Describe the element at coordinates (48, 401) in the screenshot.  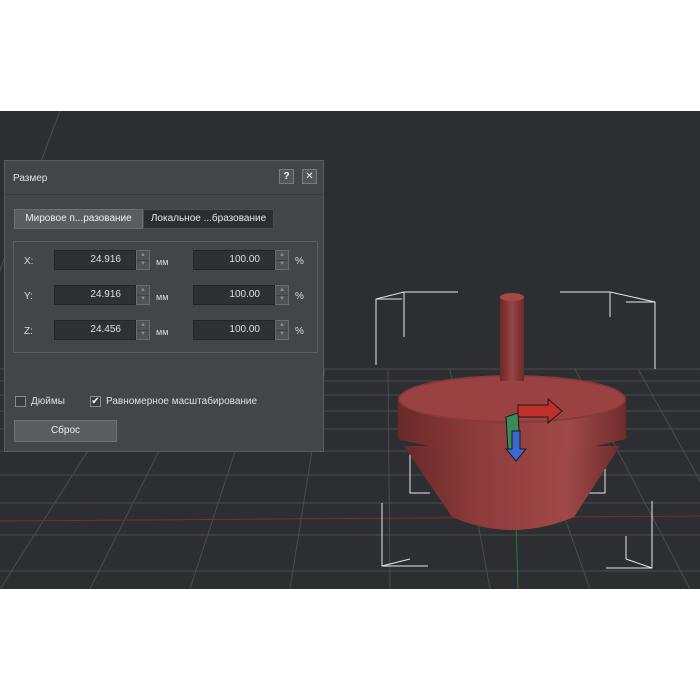
I see `inches-label: Дюймы` at that location.